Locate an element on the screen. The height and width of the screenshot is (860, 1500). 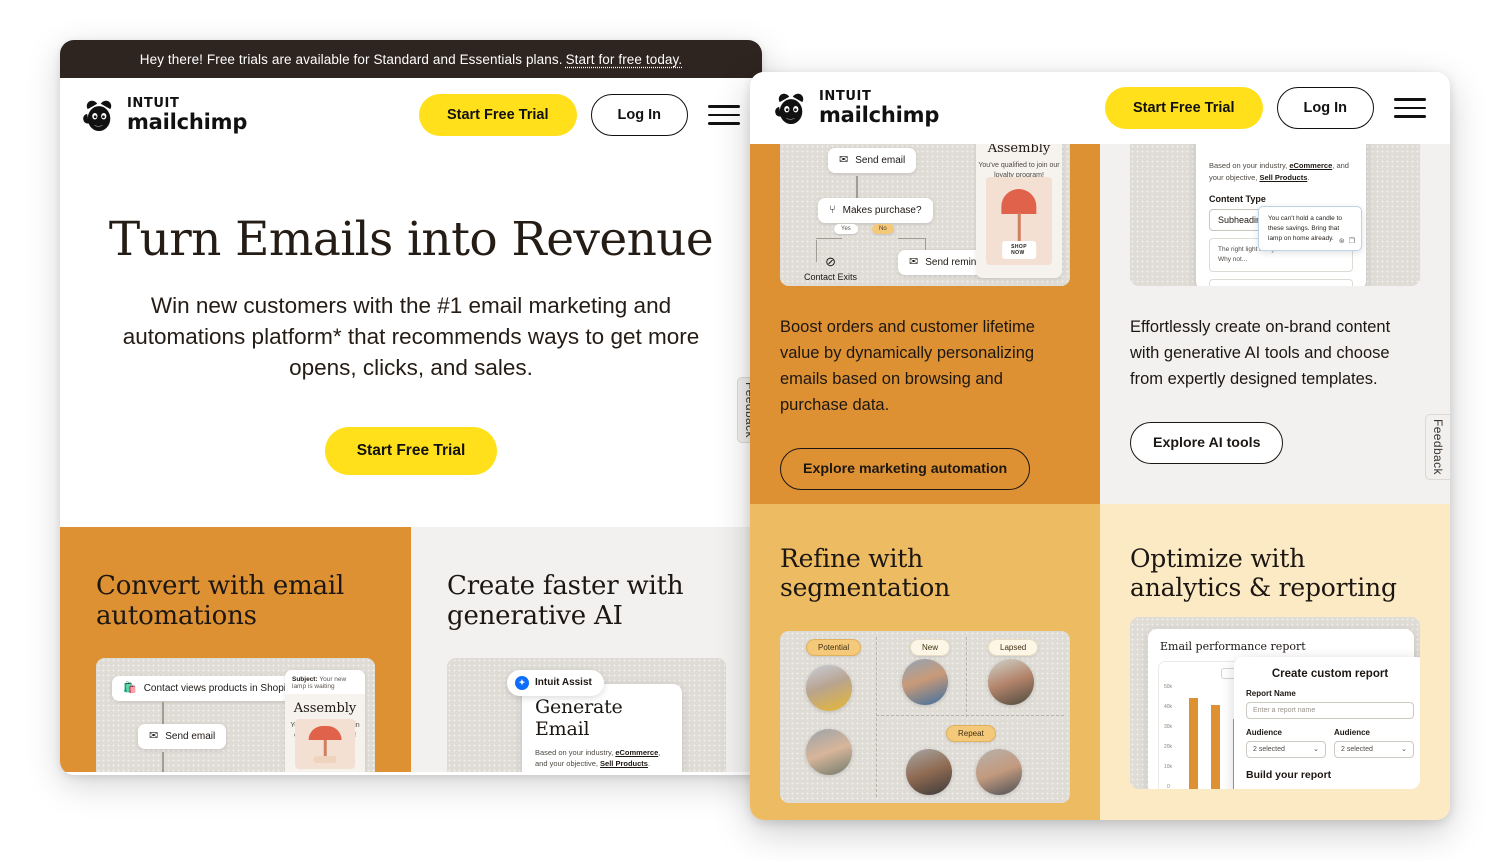
brand-mailchimp-text-right: mailchimp is located at coordinates (879, 115).